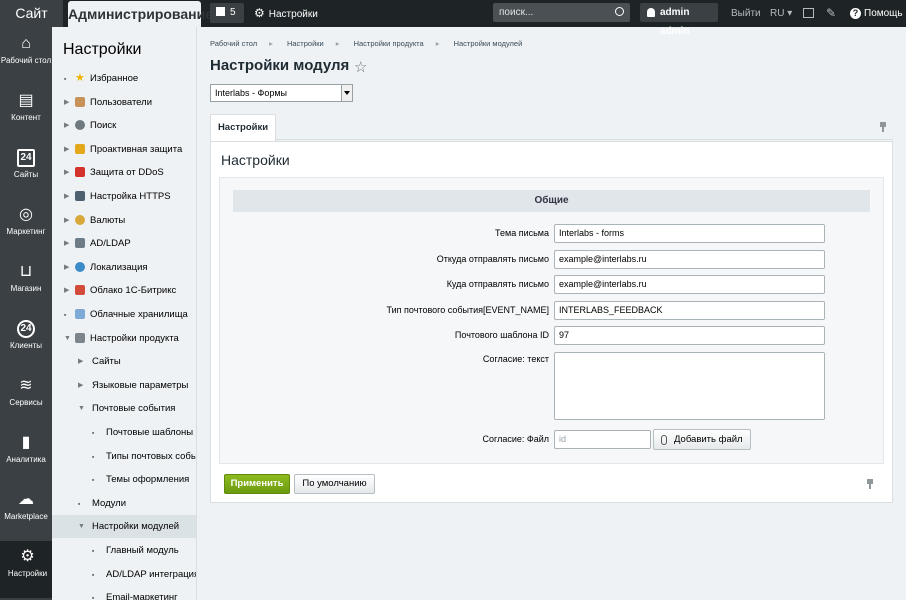 Image resolution: width=906 pixels, height=600 pixels. I want to click on event-name-input: INTERLABS_FEEDBACK, so click(689, 310).